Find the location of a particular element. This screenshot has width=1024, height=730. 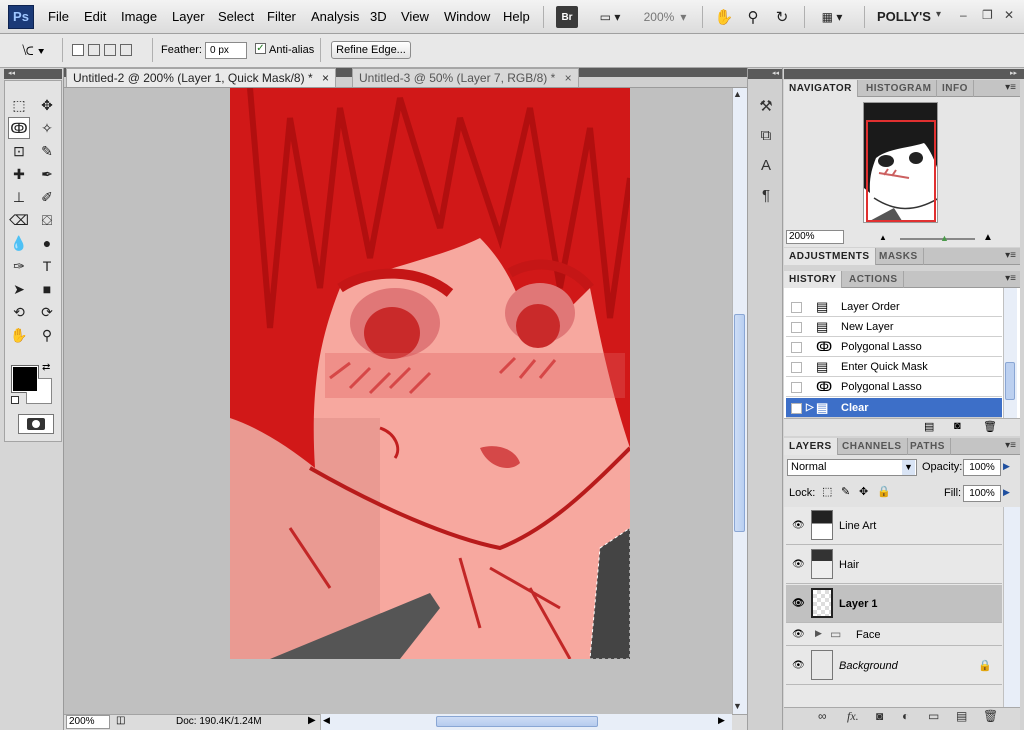

chevron-down-icon: ▾ is located at coordinates (938, 14).